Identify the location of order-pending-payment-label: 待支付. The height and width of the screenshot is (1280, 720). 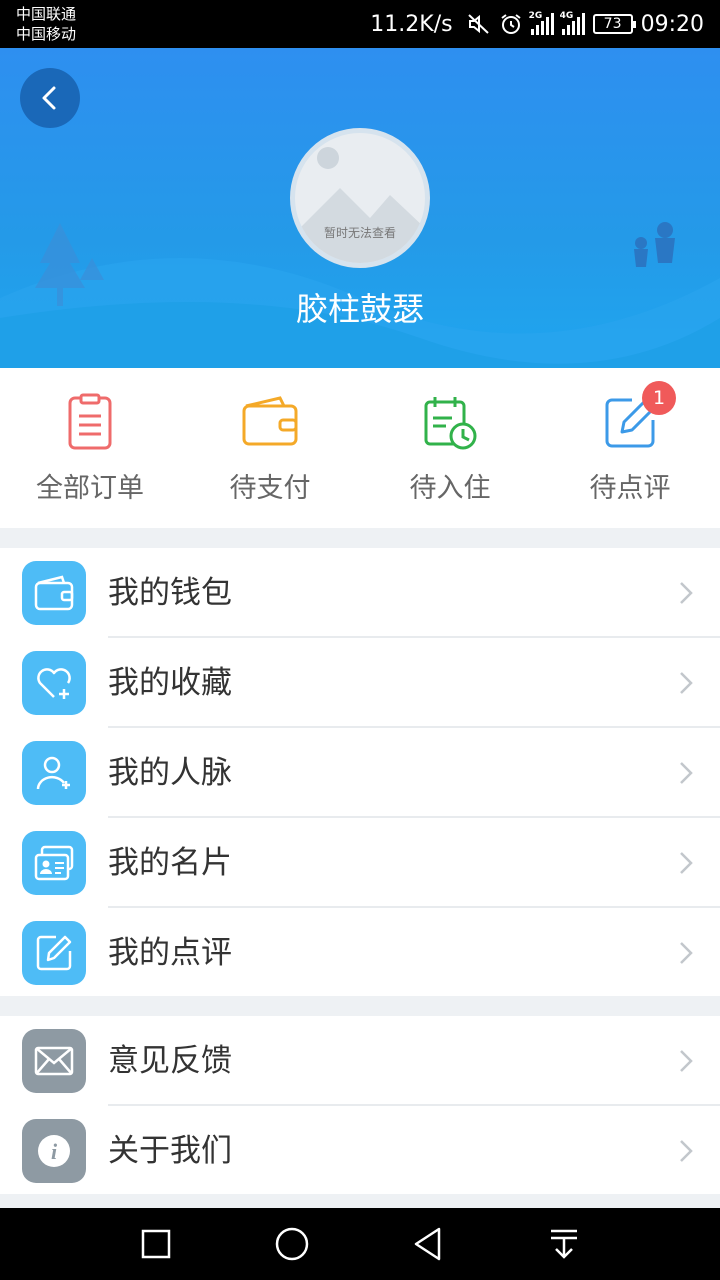
(270, 488).